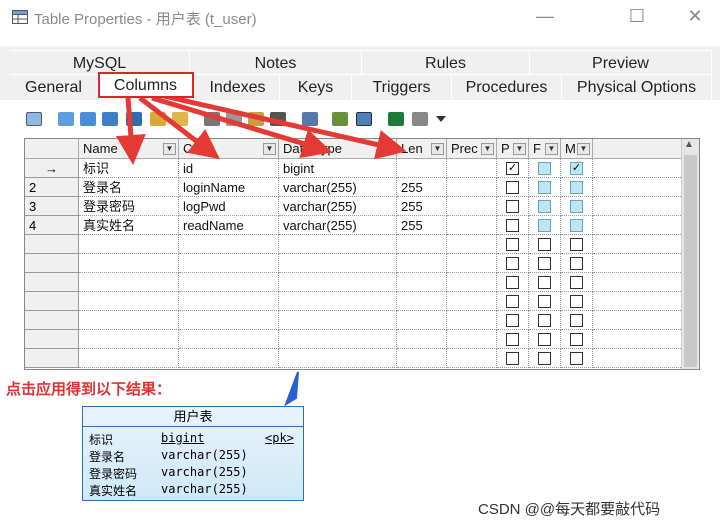 The width and height of the screenshot is (720, 526). I want to click on cut-icon, so click(212, 119).